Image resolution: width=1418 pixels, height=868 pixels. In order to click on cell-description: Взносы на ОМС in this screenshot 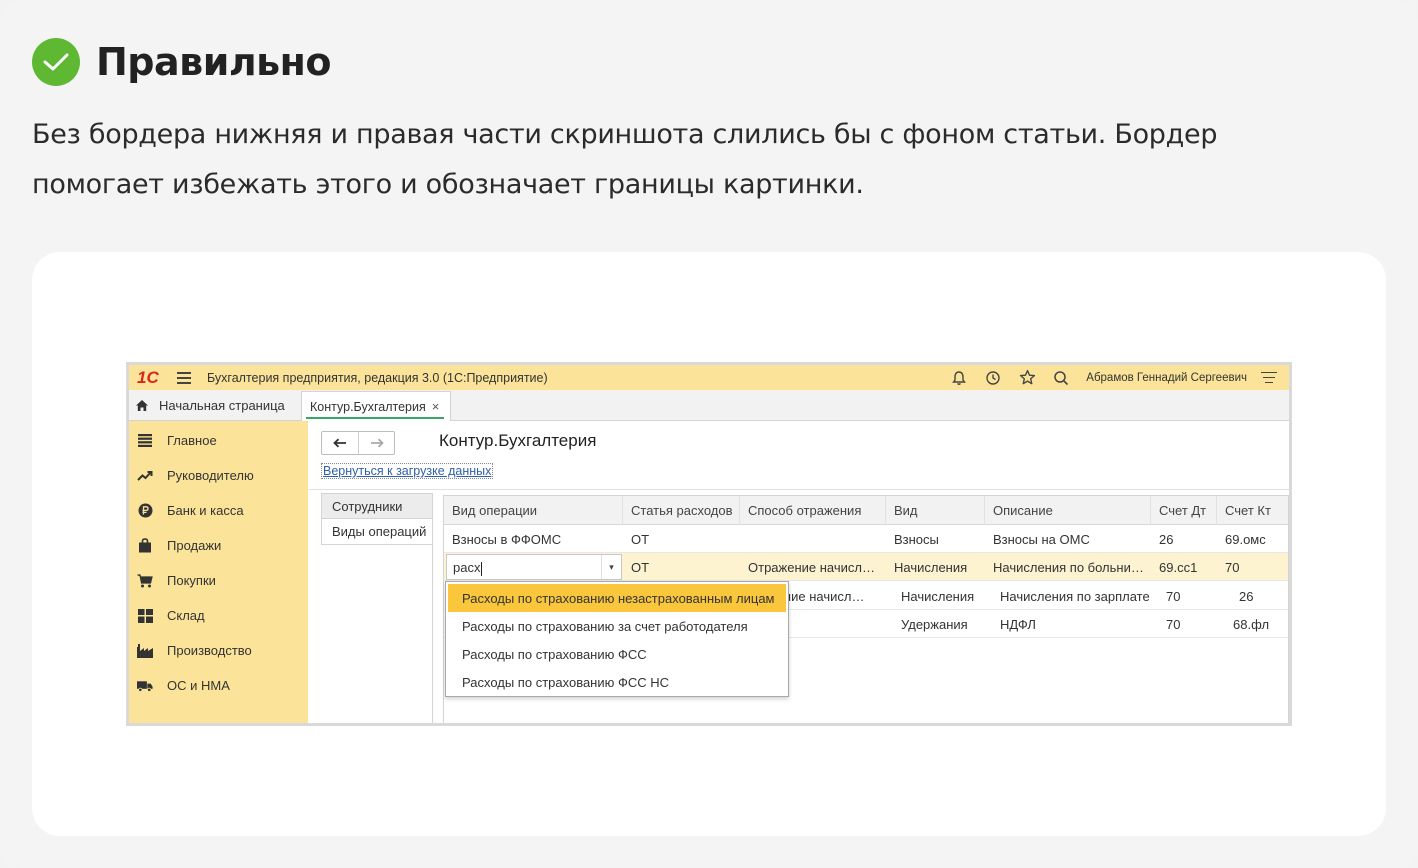, I will do `click(1041, 539)`.